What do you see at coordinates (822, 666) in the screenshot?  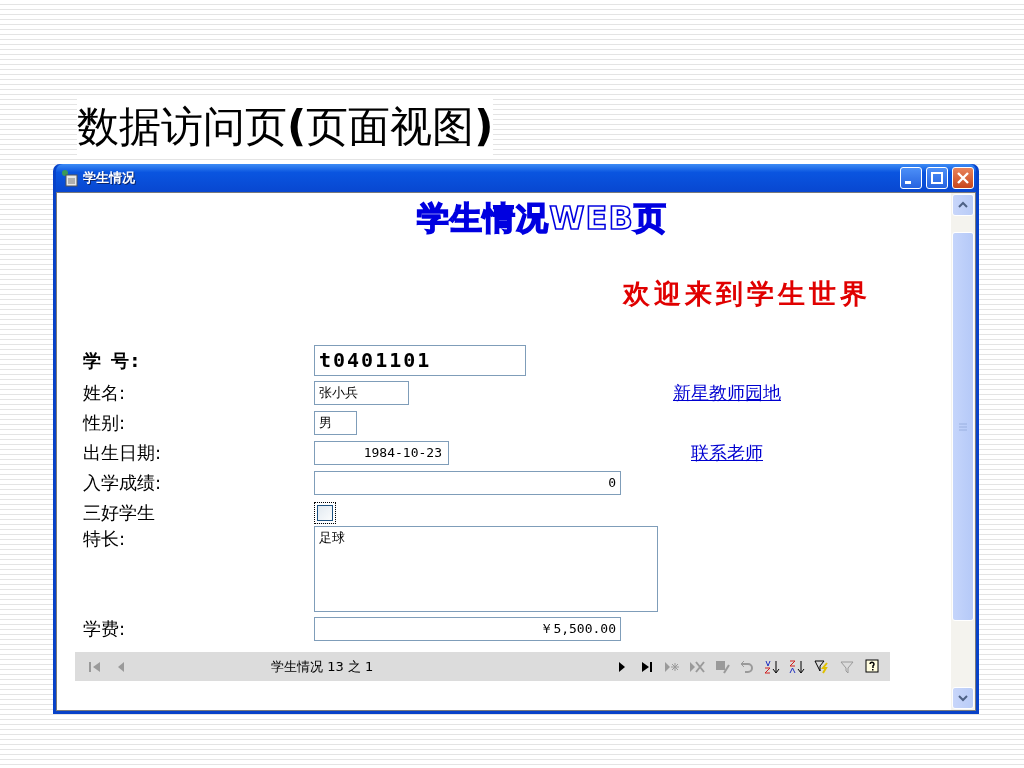 I see `filter-lightning-icon` at bounding box center [822, 666].